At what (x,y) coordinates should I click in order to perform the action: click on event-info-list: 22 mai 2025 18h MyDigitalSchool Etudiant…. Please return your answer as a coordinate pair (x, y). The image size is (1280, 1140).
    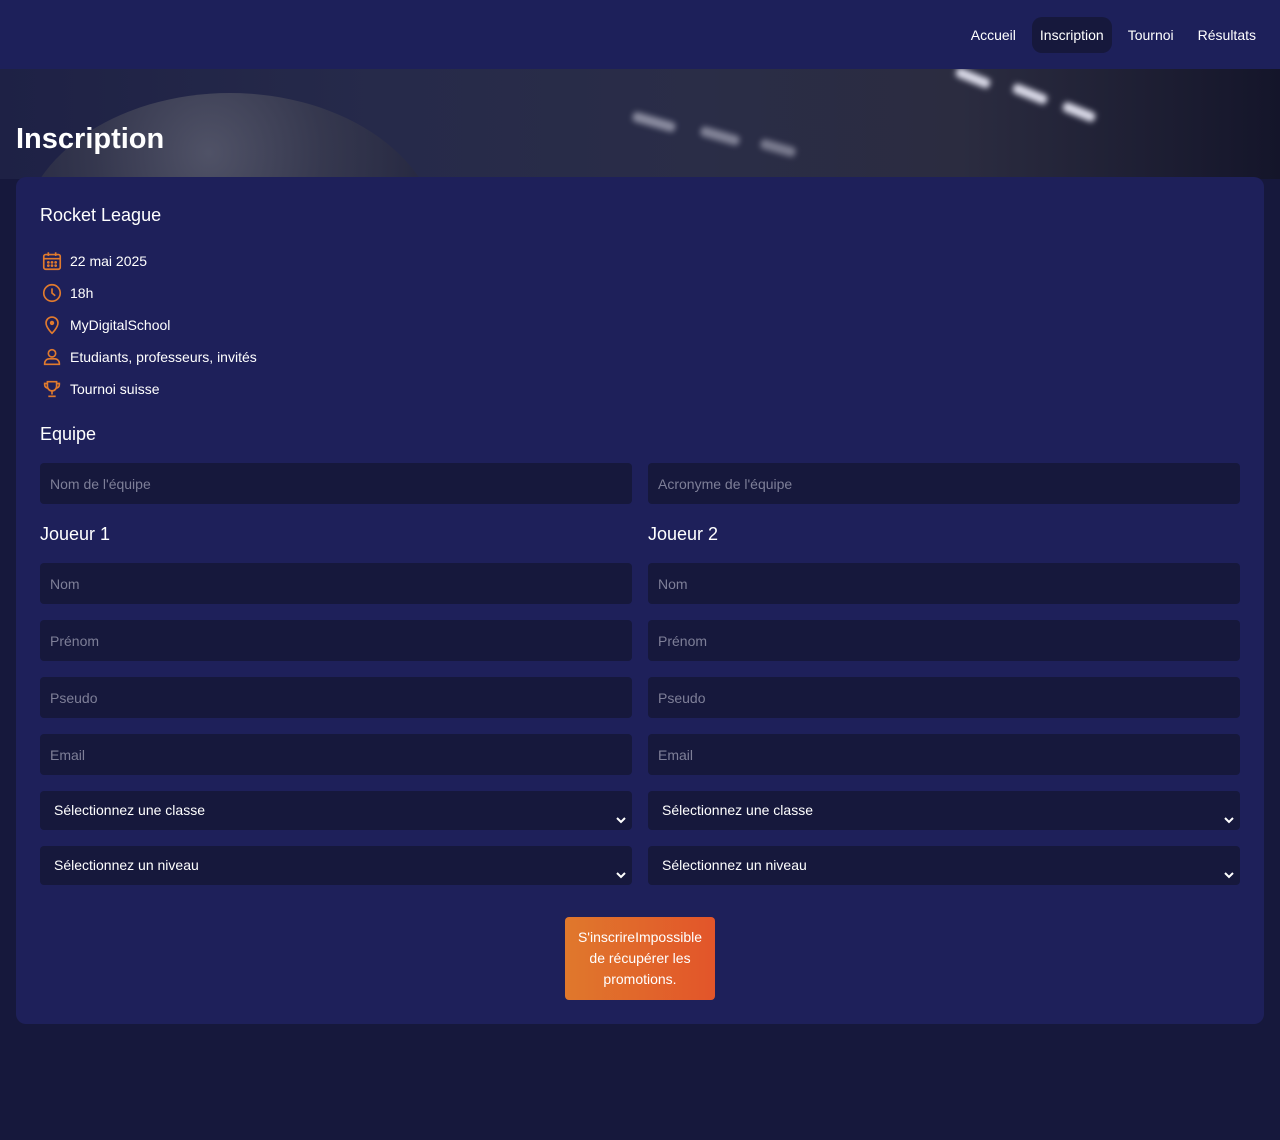
    Looking at the image, I should click on (148, 325).